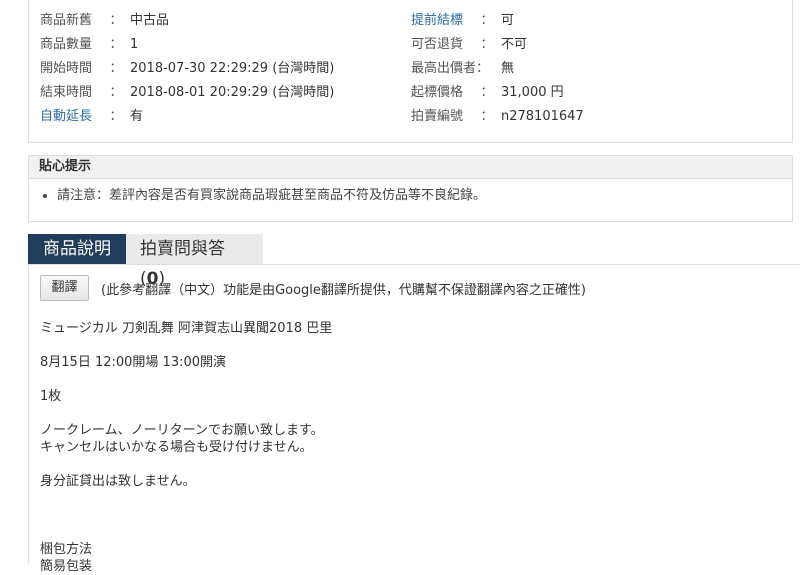  What do you see at coordinates (497, 117) in the screenshot?
I see `info-row-auction-id: 拍賣編號 ： n278101647` at bounding box center [497, 117].